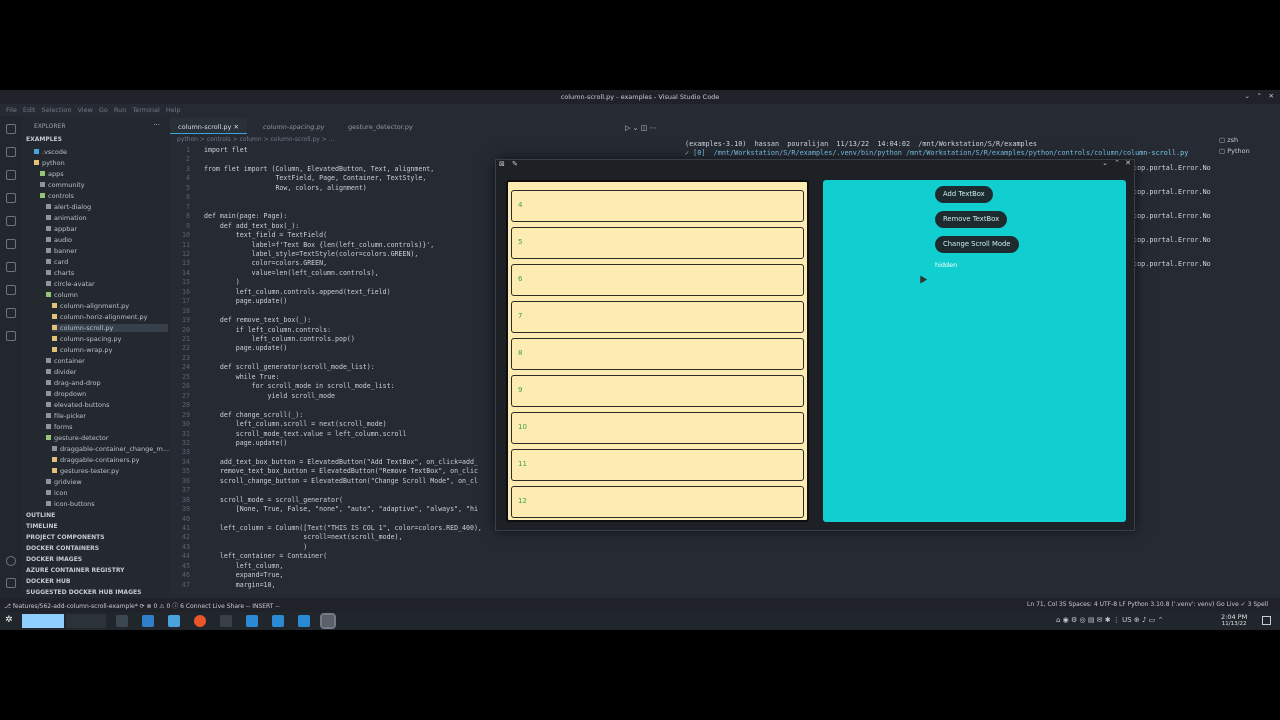 This screenshot has height=720, width=1280. Describe the element at coordinates (148, 621) in the screenshot. I see `store-app-icon` at that location.